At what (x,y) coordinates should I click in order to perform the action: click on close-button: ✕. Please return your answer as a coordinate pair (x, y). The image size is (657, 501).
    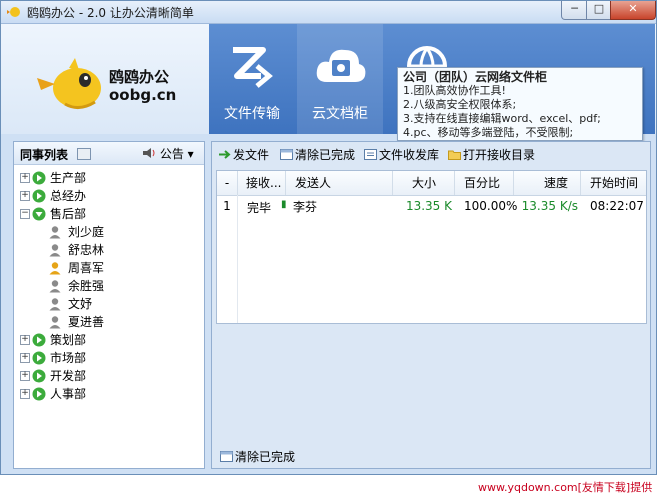
    Looking at the image, I should click on (633, 10).